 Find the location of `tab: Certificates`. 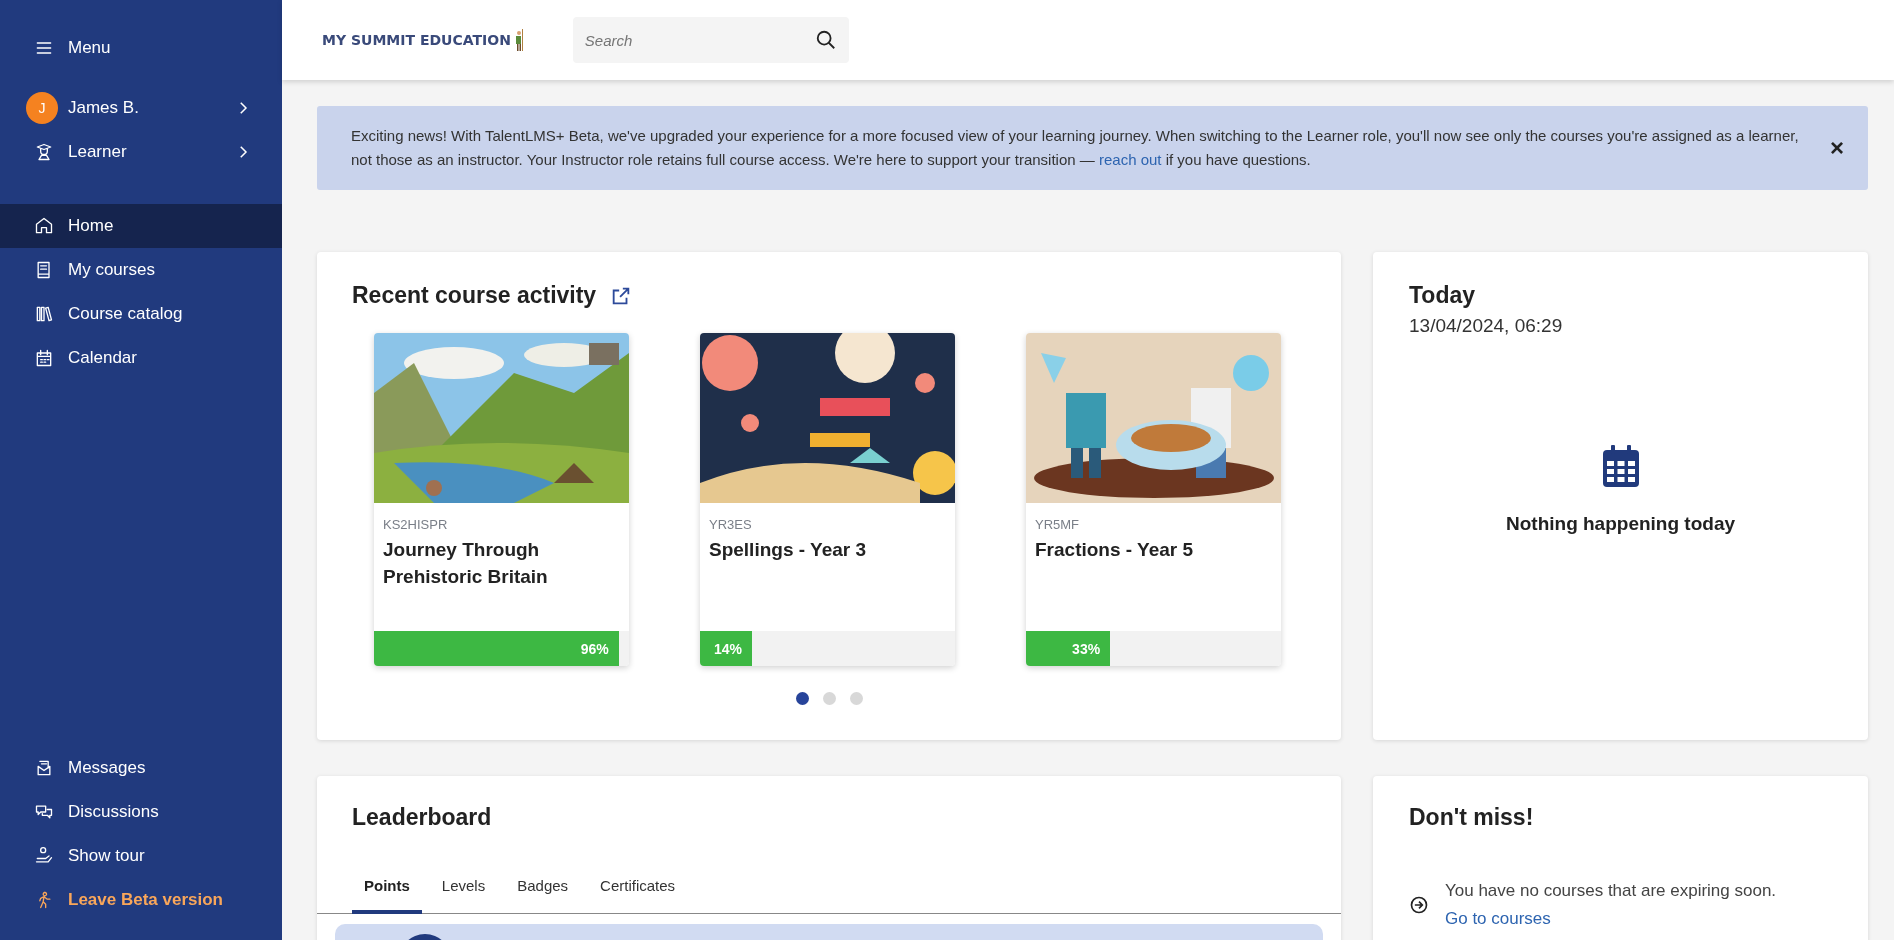

tab: Certificates is located at coordinates (638, 890).